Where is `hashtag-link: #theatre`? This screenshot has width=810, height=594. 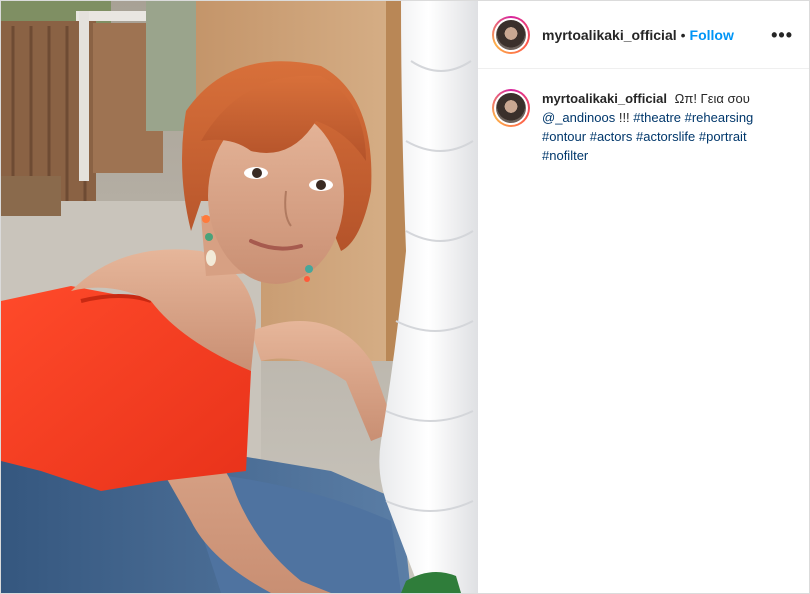
hashtag-link: #theatre is located at coordinates (657, 117).